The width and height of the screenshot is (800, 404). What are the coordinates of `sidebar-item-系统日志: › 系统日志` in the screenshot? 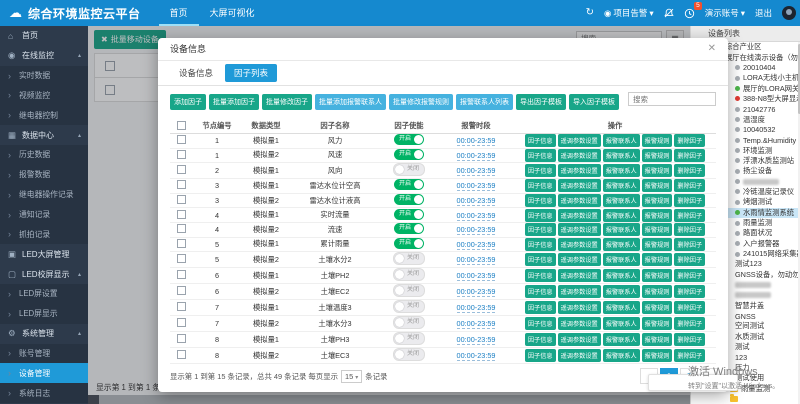 It's located at (44, 393).